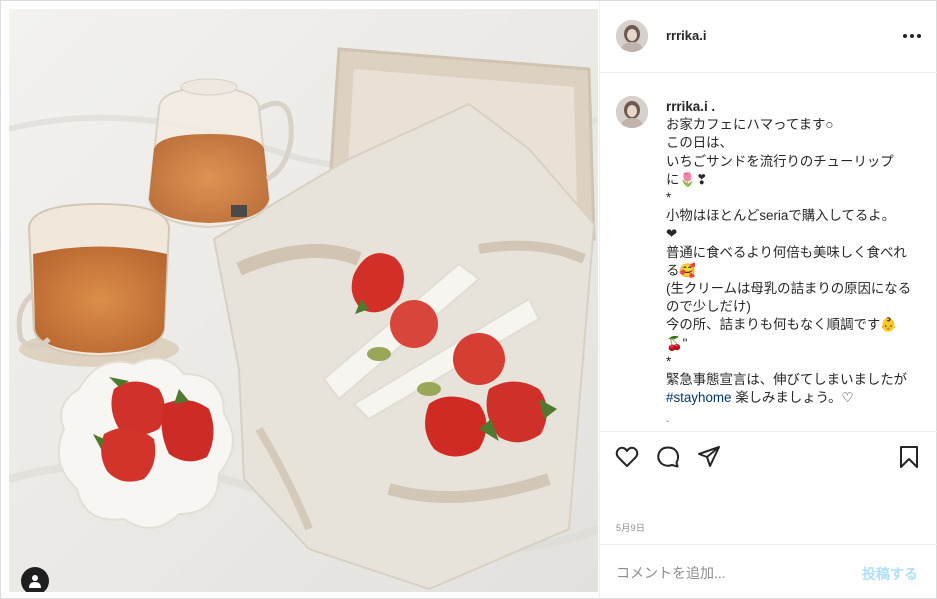 The image size is (937, 599). What do you see at coordinates (699, 143) in the screenshot?
I see `caption-line: この日は、` at bounding box center [699, 143].